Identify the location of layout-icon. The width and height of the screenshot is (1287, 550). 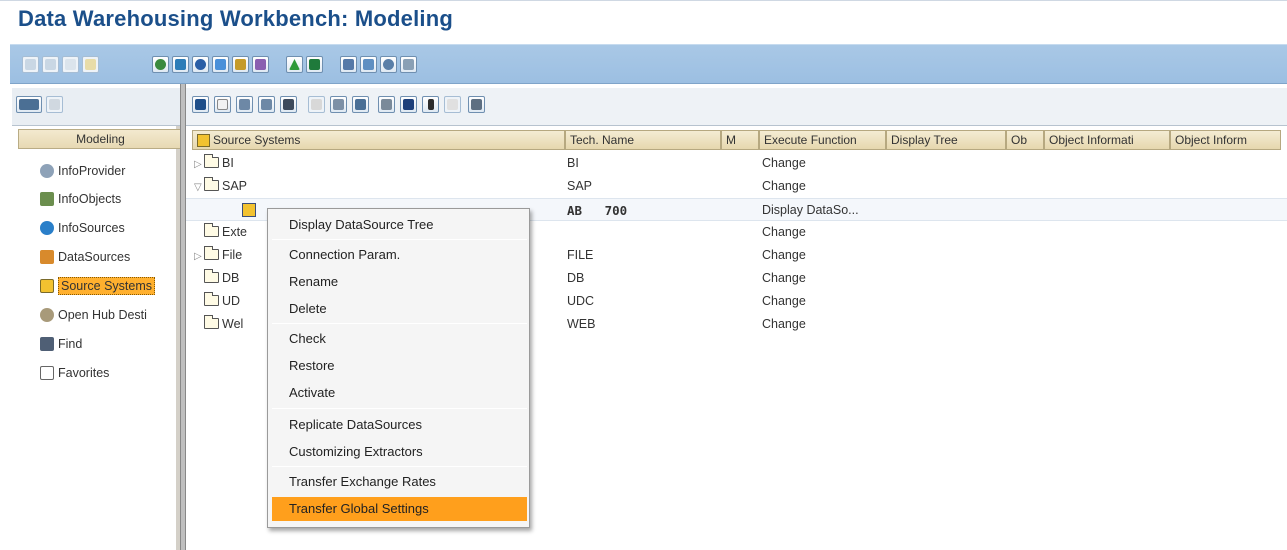
(368, 64).